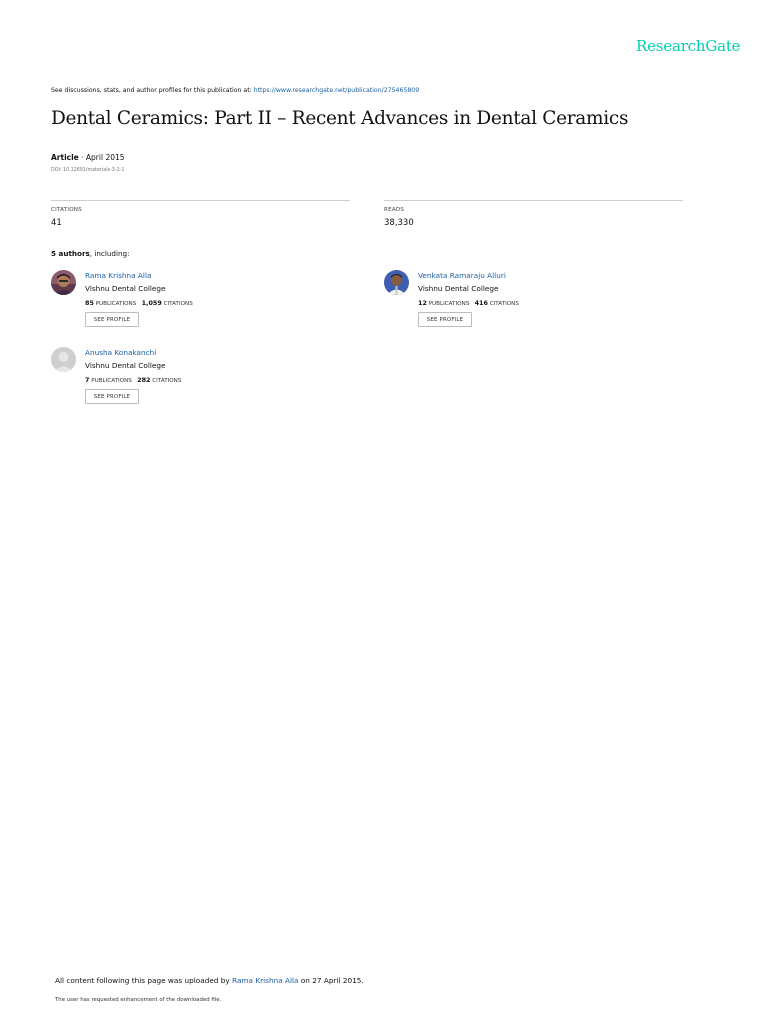 Image resolution: width=768 pixels, height=1024 pixels. I want to click on author-name-link: Venkata Ramaraju Alluri, so click(462, 275).